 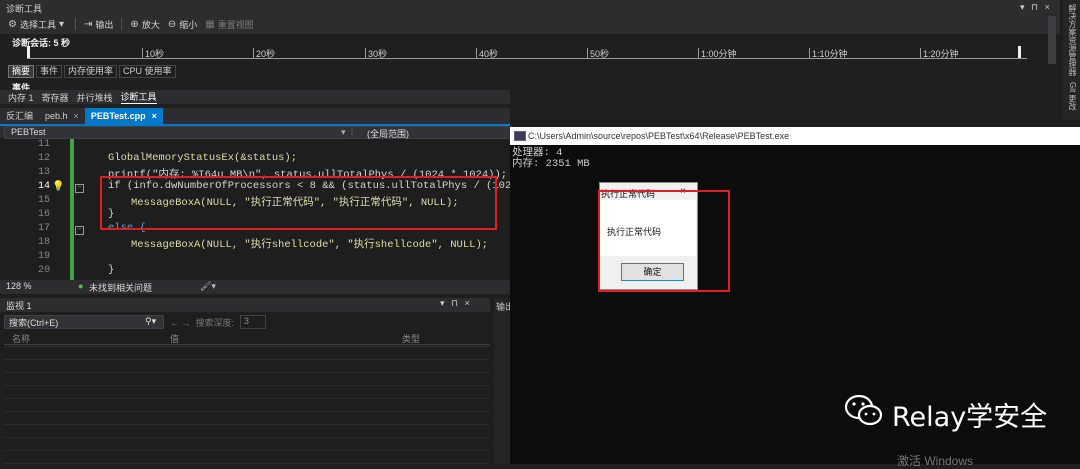 I want to click on search-icon: ⚲▾, so click(x=150, y=321).